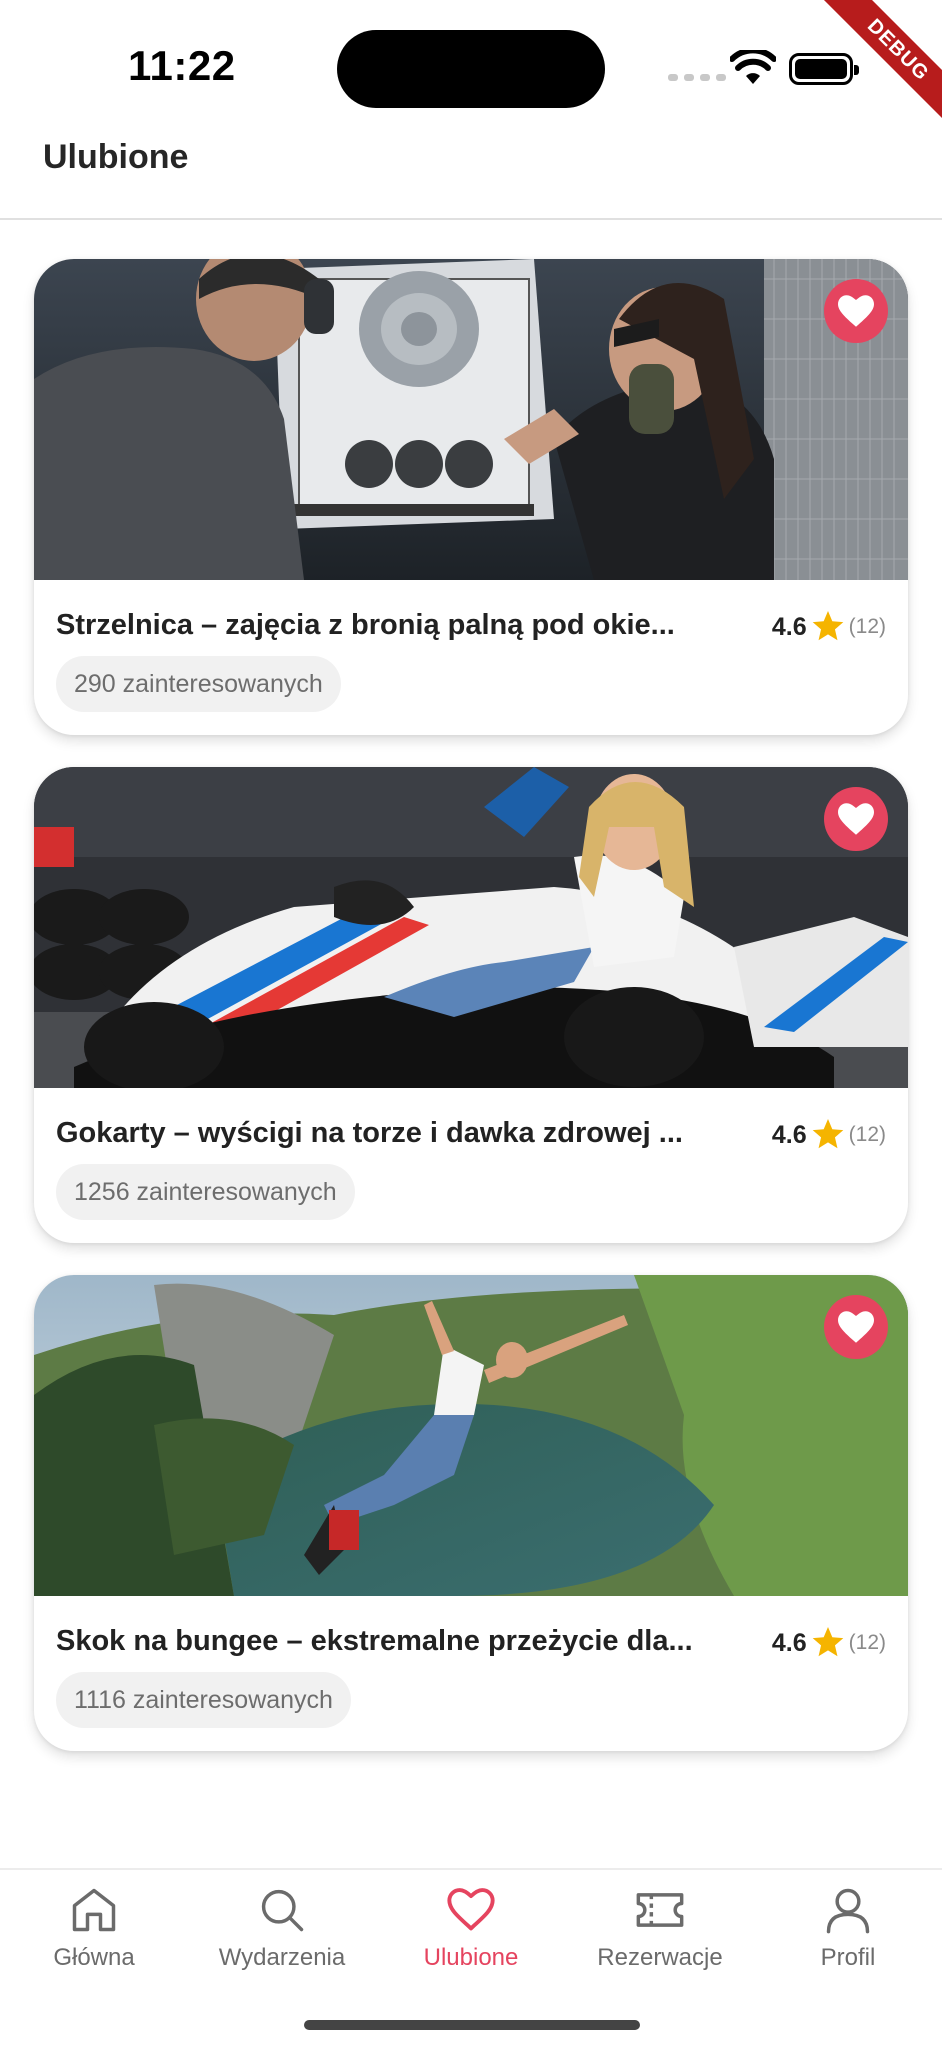  Describe the element at coordinates (94, 1957) in the screenshot. I see `nav-label: Główna` at that location.